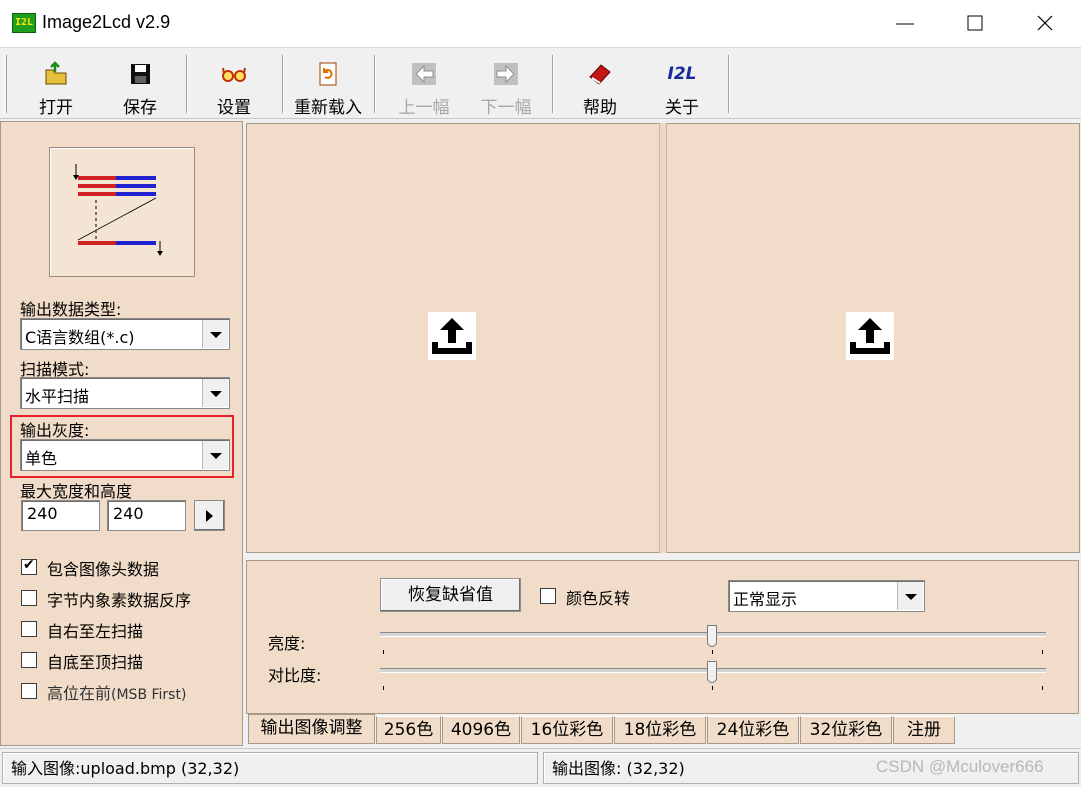 The height and width of the screenshot is (787, 1081). What do you see at coordinates (287, 643) in the screenshot?
I see `brightness-label: 亮度:` at bounding box center [287, 643].